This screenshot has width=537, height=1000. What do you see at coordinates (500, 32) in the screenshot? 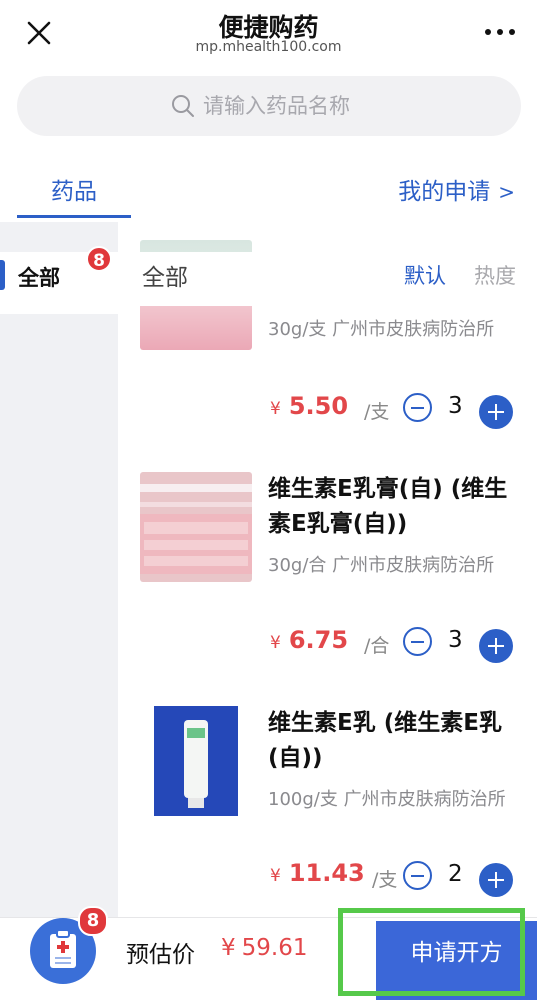
I see `more-icon` at bounding box center [500, 32].